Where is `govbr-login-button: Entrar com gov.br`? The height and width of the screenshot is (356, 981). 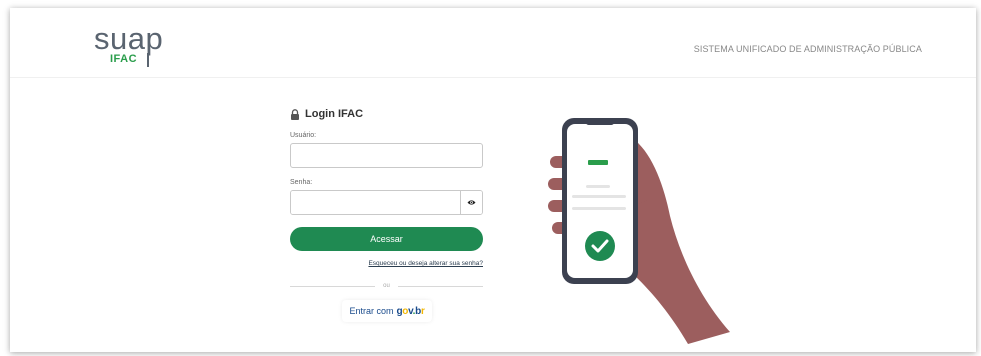 govbr-login-button: Entrar com gov.br is located at coordinates (387, 311).